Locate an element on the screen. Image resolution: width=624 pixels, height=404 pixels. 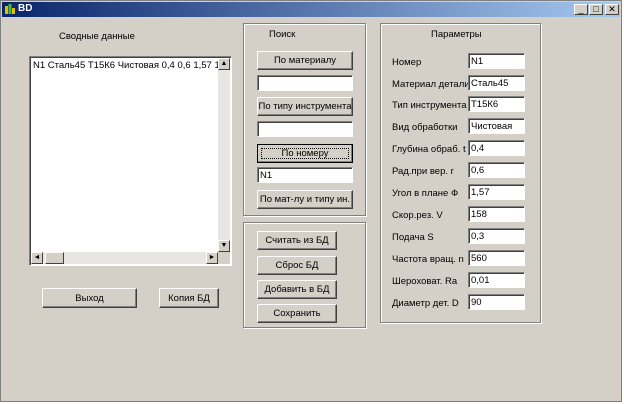
param-feed-input is located at coordinates (496, 236).